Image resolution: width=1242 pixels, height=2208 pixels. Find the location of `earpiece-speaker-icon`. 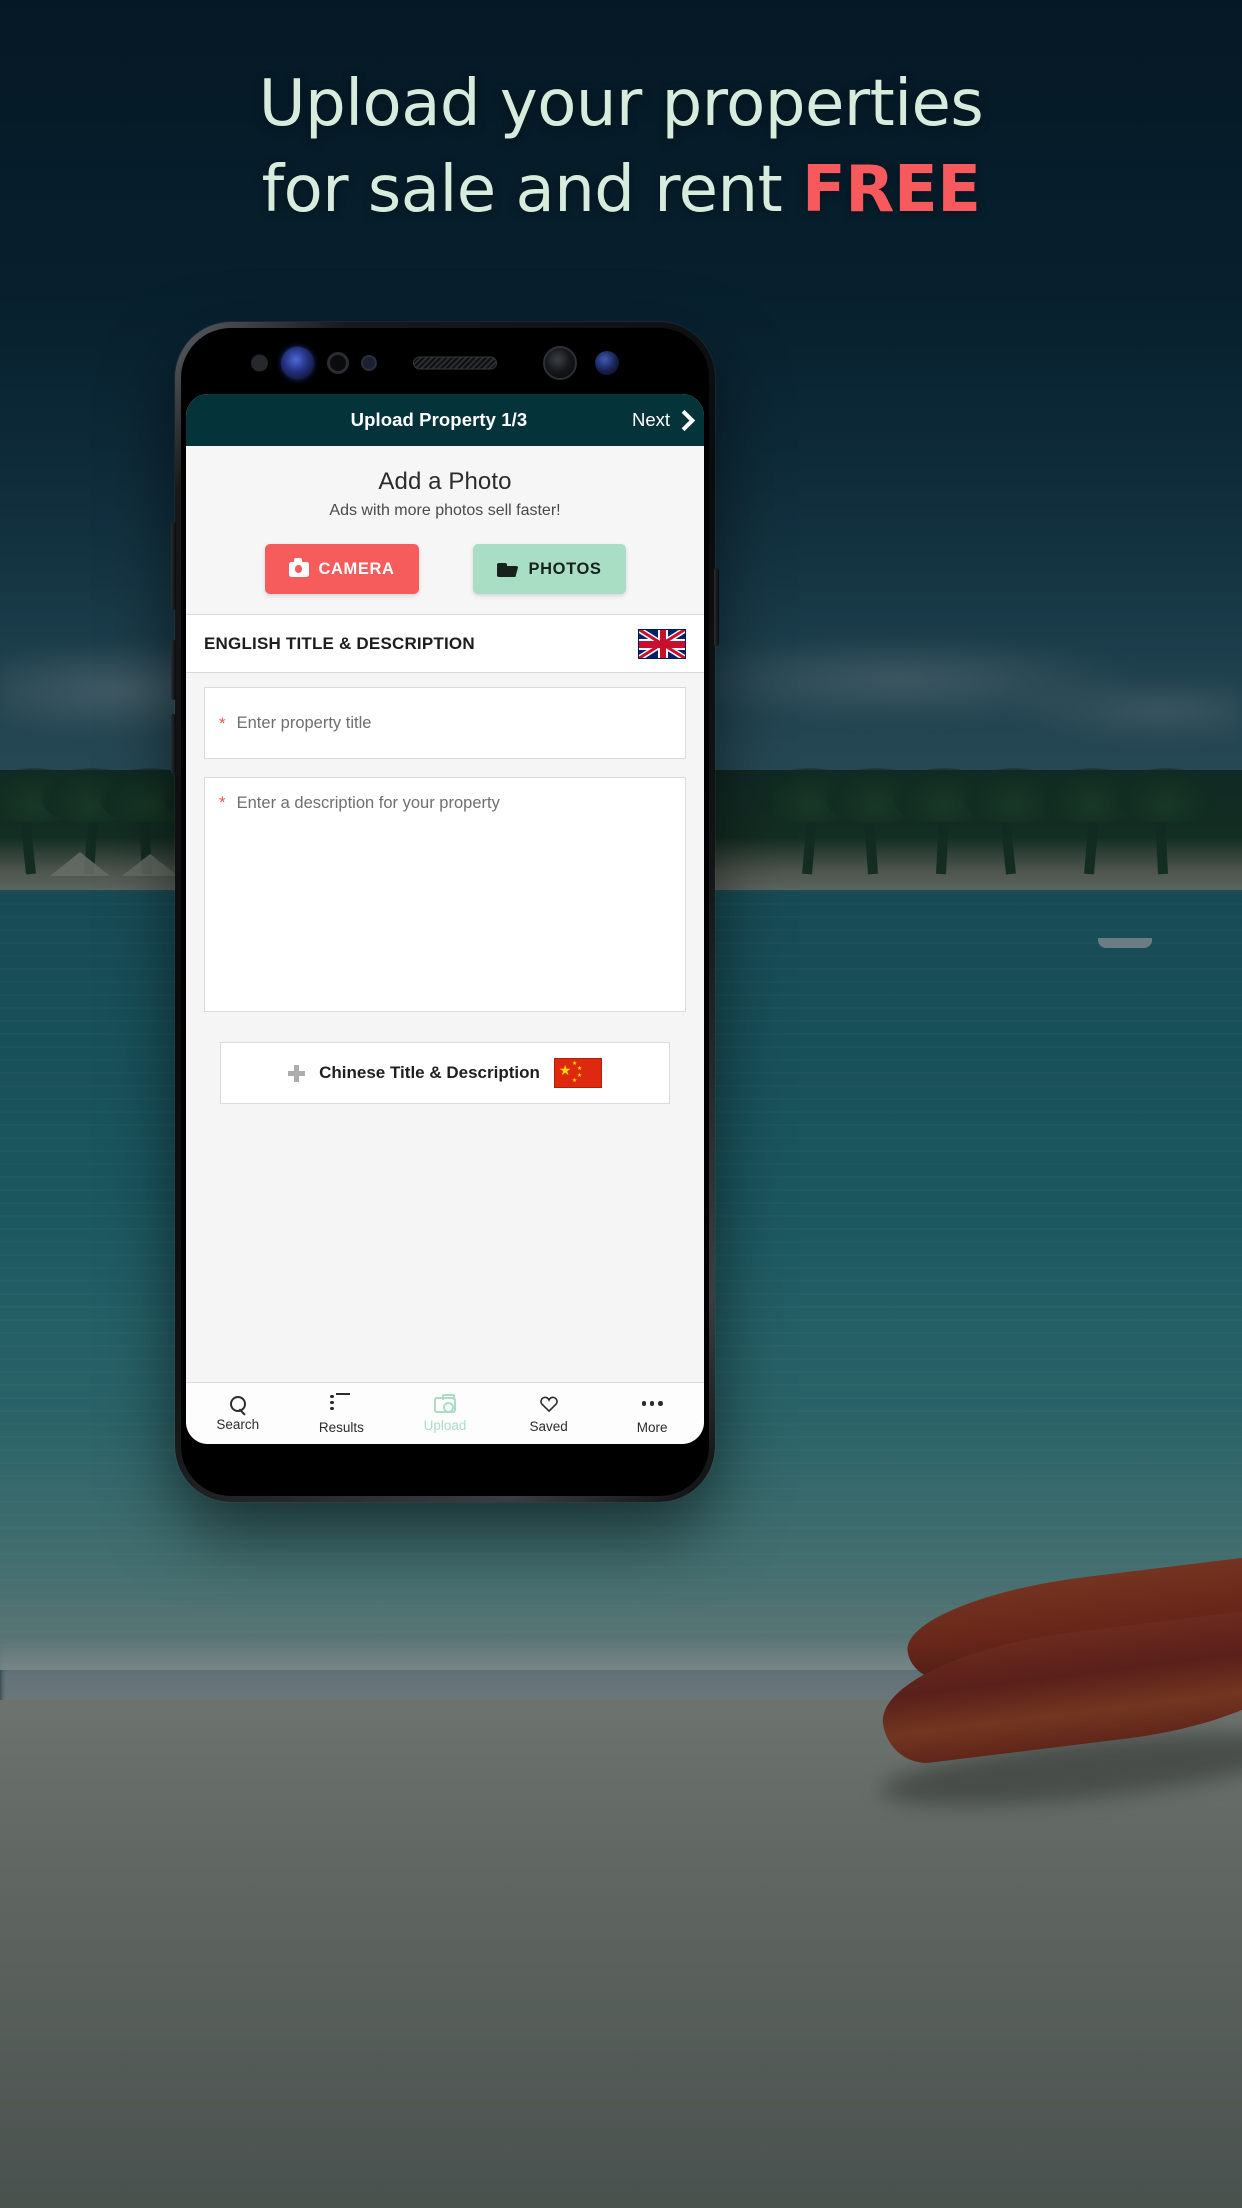

earpiece-speaker-icon is located at coordinates (455, 363).